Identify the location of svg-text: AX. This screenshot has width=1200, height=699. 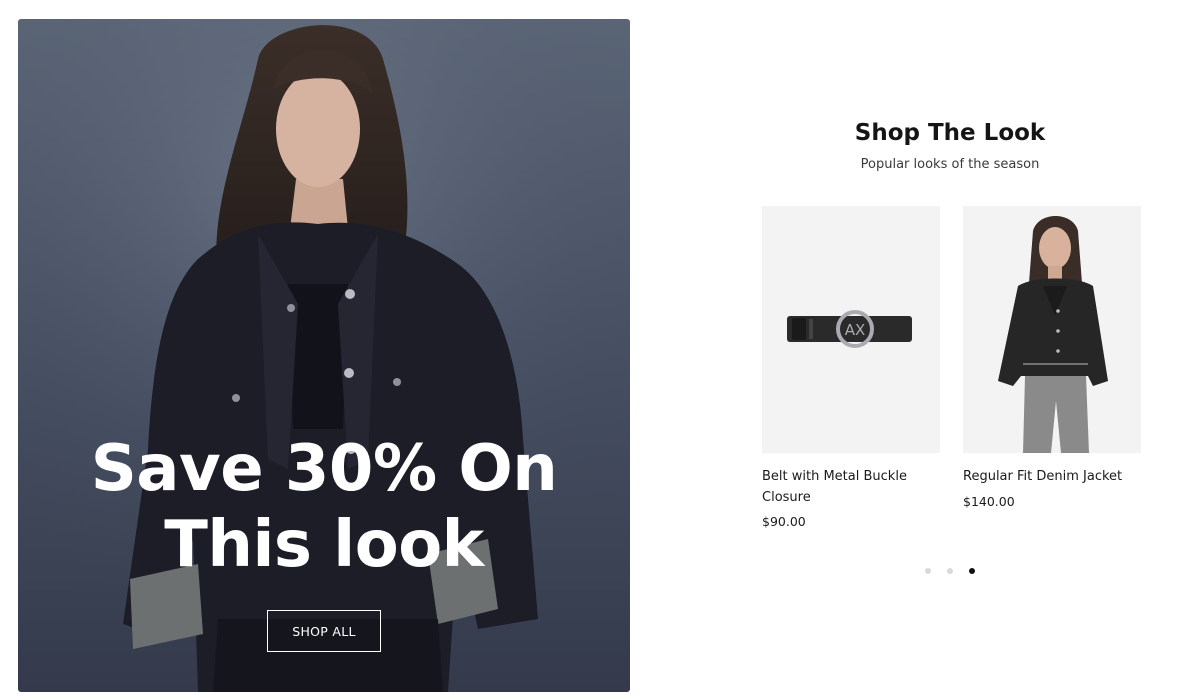
(855, 330).